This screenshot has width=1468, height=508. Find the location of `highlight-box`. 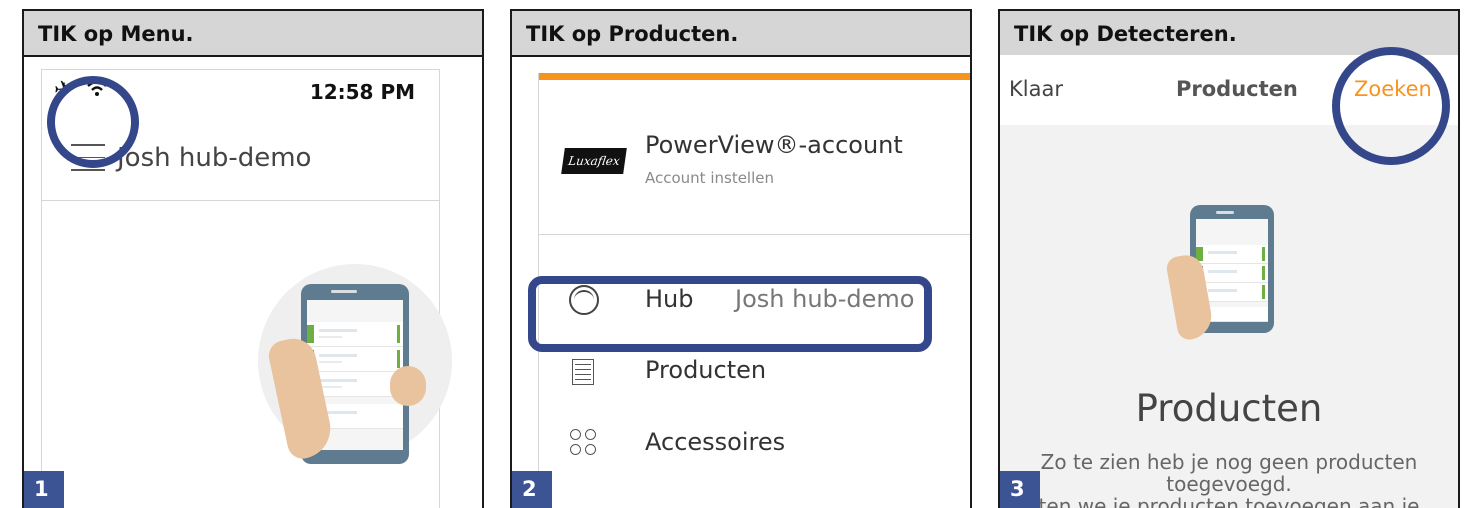

highlight-box is located at coordinates (730, 314).